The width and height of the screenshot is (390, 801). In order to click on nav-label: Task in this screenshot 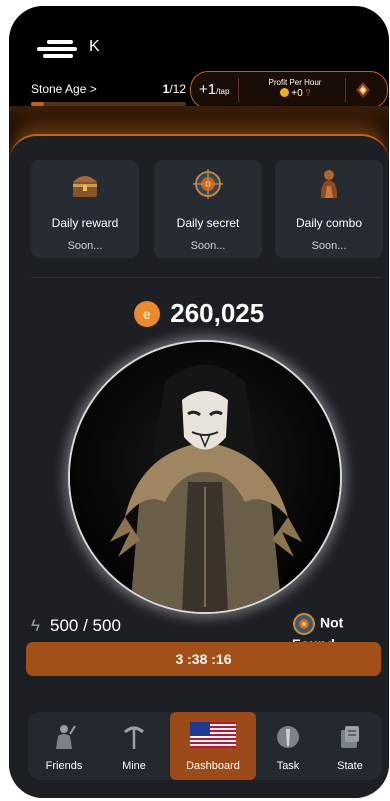, I will do `click(288, 766)`.